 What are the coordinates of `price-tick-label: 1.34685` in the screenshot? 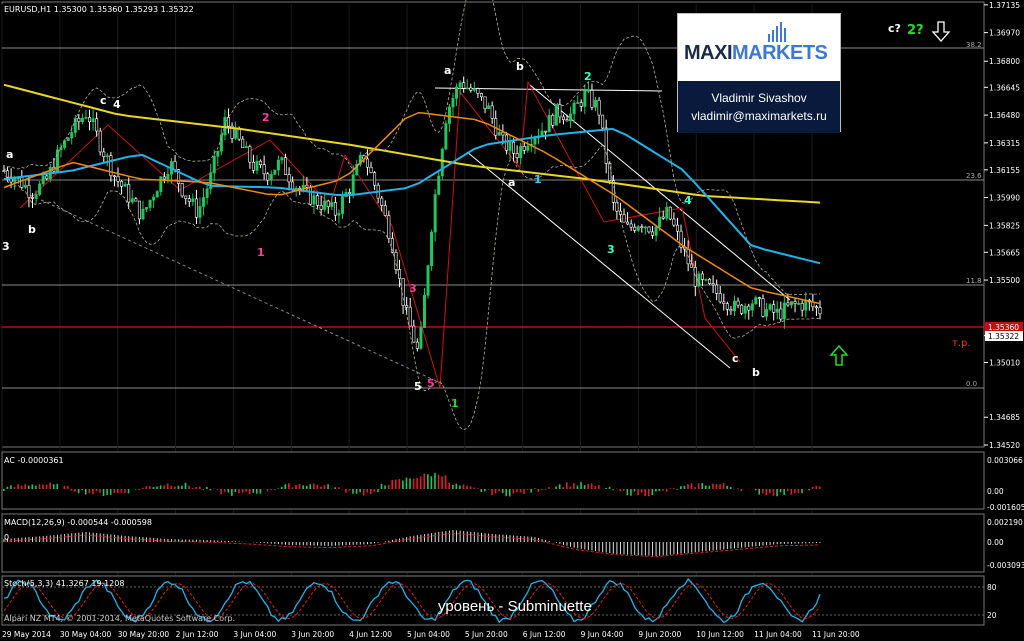 It's located at (1004, 417).